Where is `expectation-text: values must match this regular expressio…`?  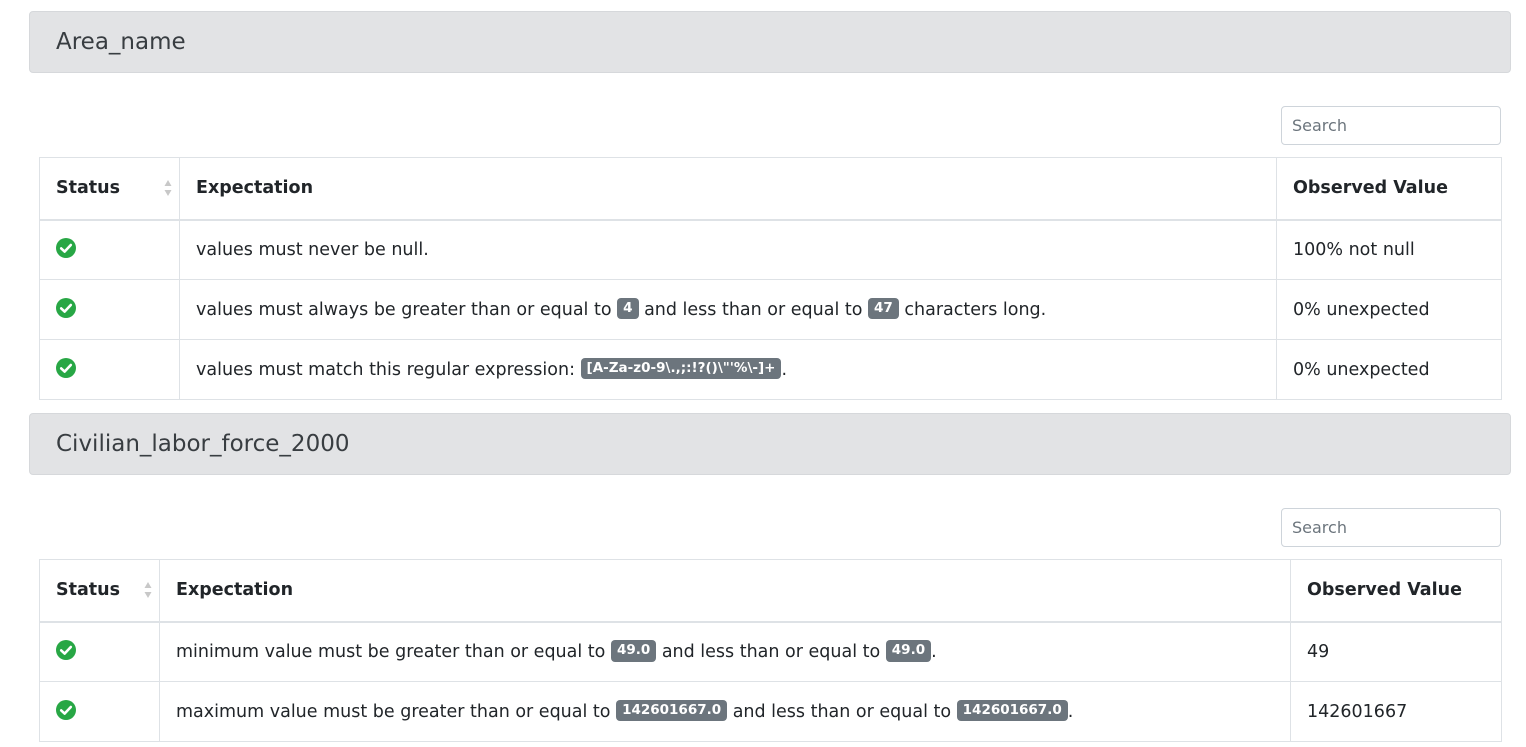 expectation-text: values must match this regular expressio… is located at coordinates (388, 369).